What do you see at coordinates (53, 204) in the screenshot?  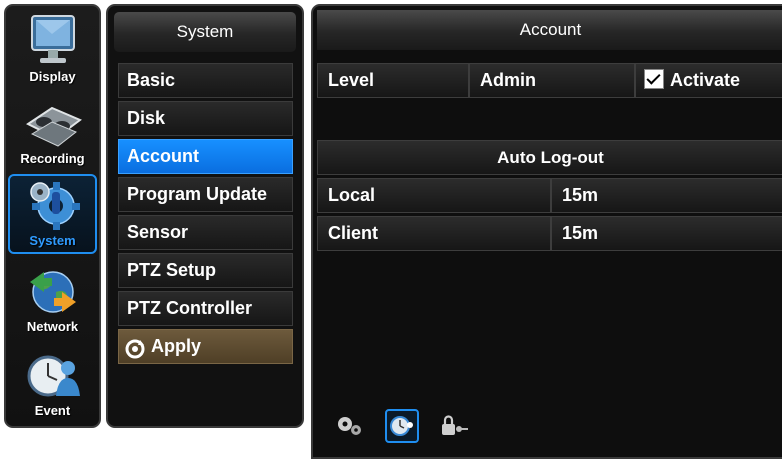 I see `gear-icon` at bounding box center [53, 204].